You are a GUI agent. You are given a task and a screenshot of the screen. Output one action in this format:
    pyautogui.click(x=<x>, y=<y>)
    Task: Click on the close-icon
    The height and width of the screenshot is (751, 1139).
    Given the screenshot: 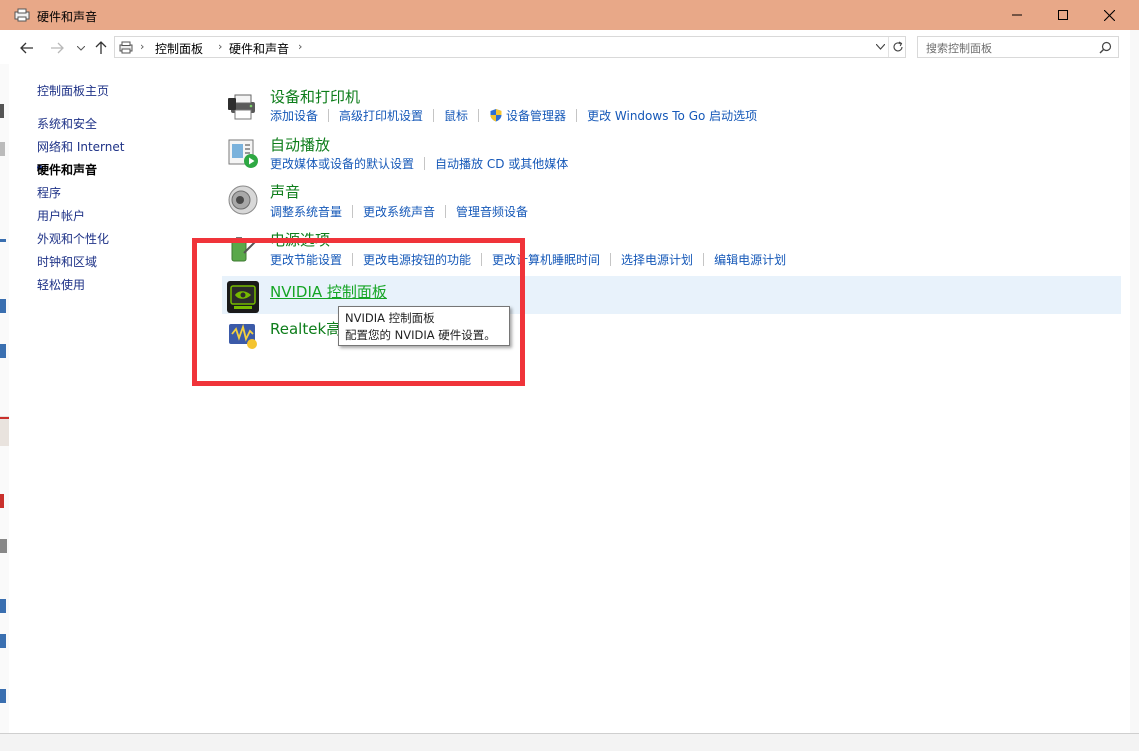 What is the action you would take?
    pyautogui.click(x=1109, y=15)
    